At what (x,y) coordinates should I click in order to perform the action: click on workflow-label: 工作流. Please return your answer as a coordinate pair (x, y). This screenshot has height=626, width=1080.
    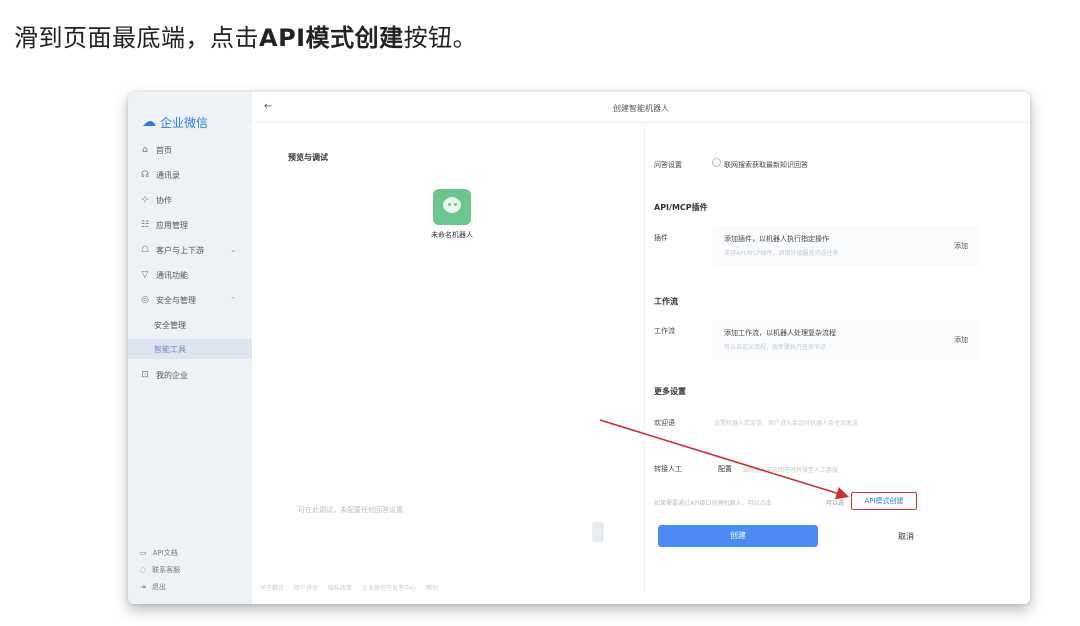
    Looking at the image, I should click on (664, 331).